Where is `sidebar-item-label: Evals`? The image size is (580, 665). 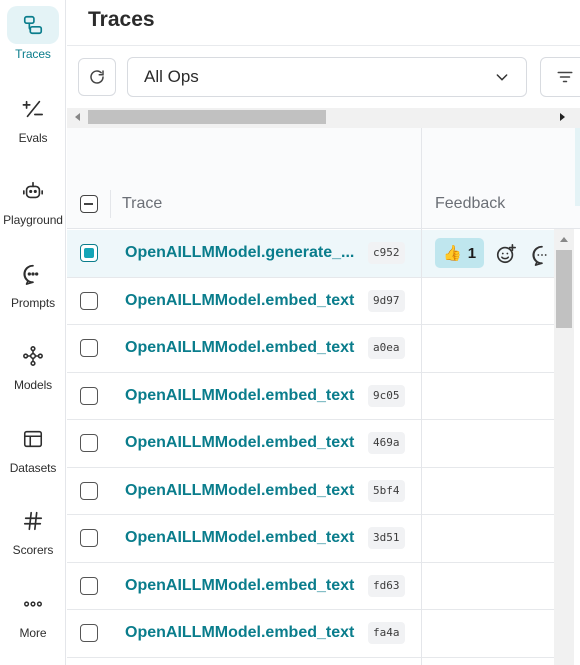
sidebar-item-label: Evals is located at coordinates (33, 138).